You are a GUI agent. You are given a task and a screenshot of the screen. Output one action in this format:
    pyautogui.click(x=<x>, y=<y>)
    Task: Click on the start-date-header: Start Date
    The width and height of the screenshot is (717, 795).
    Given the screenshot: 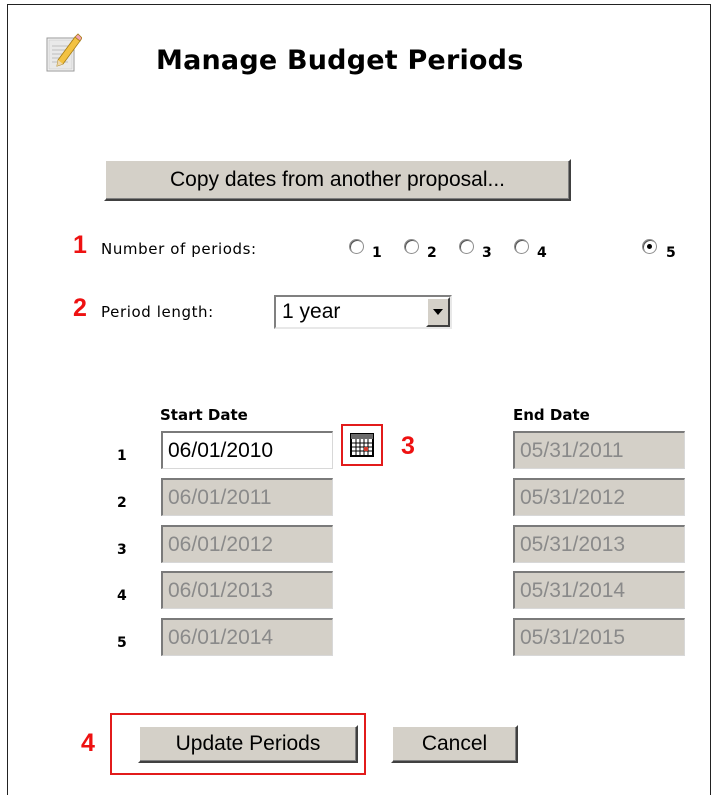 What is the action you would take?
    pyautogui.click(x=204, y=415)
    